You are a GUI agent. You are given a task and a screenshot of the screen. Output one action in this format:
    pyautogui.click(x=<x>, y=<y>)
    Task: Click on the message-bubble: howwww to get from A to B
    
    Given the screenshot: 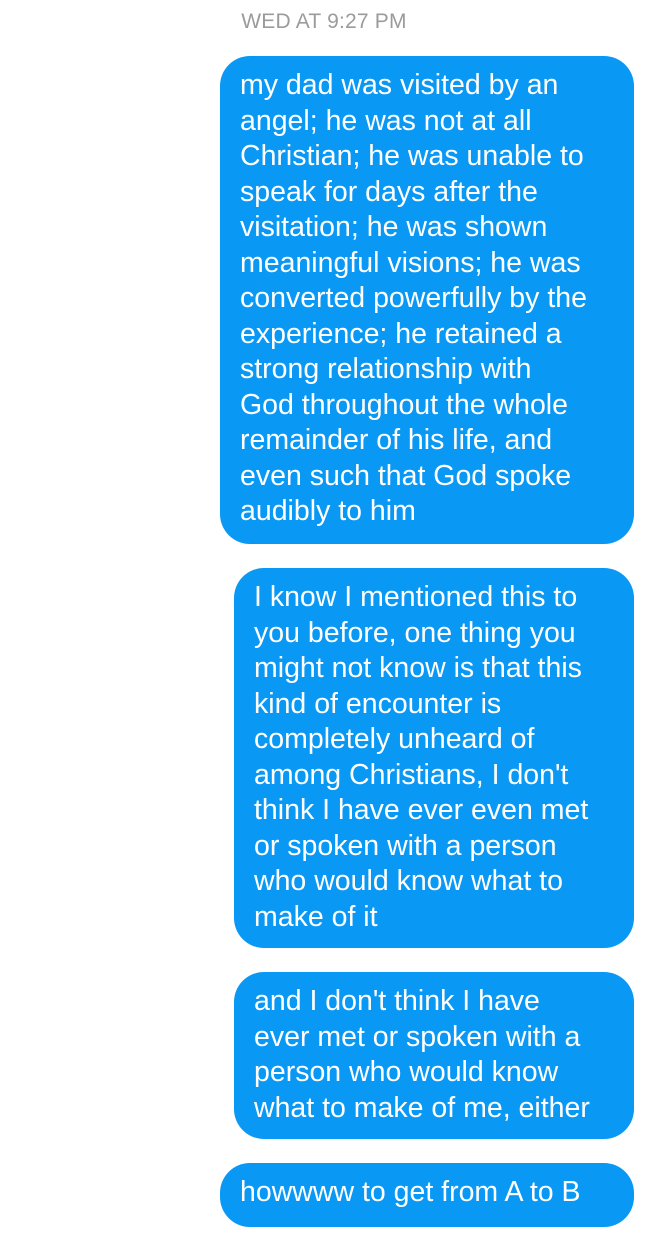 What is the action you would take?
    pyautogui.click(x=427, y=1195)
    